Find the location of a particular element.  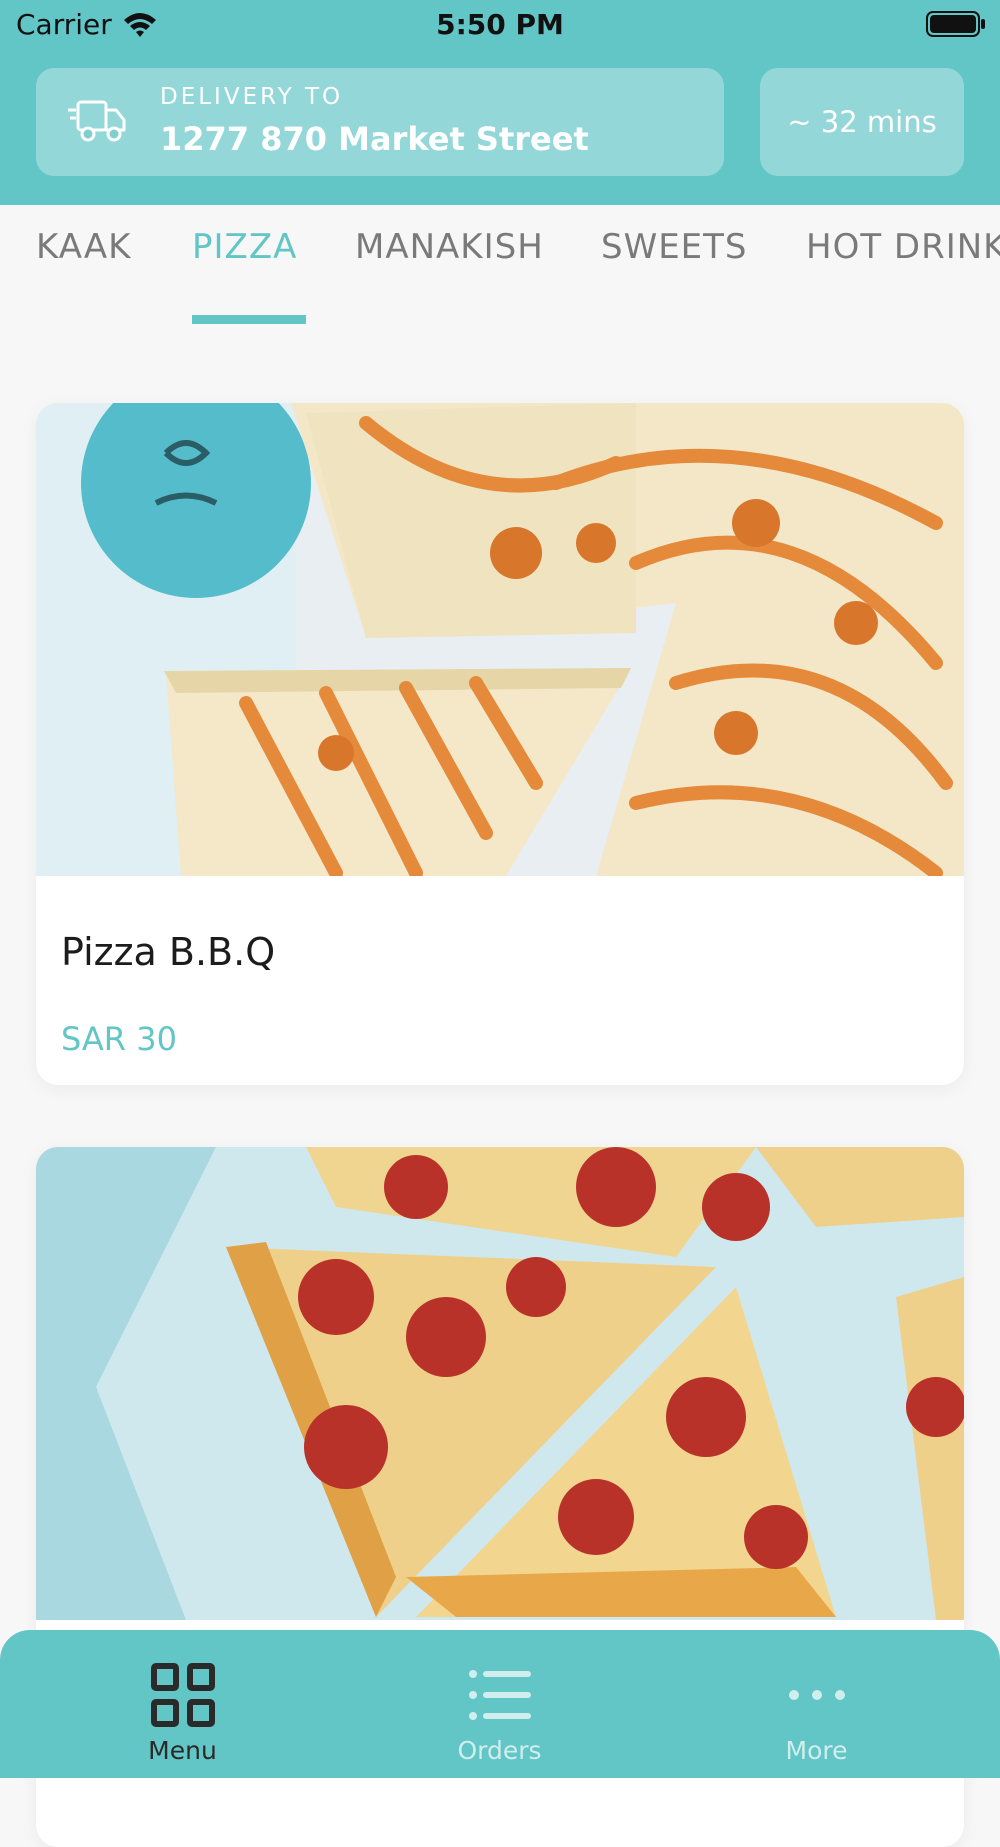

tabbar-item-more: More is located at coordinates (816, 1704).